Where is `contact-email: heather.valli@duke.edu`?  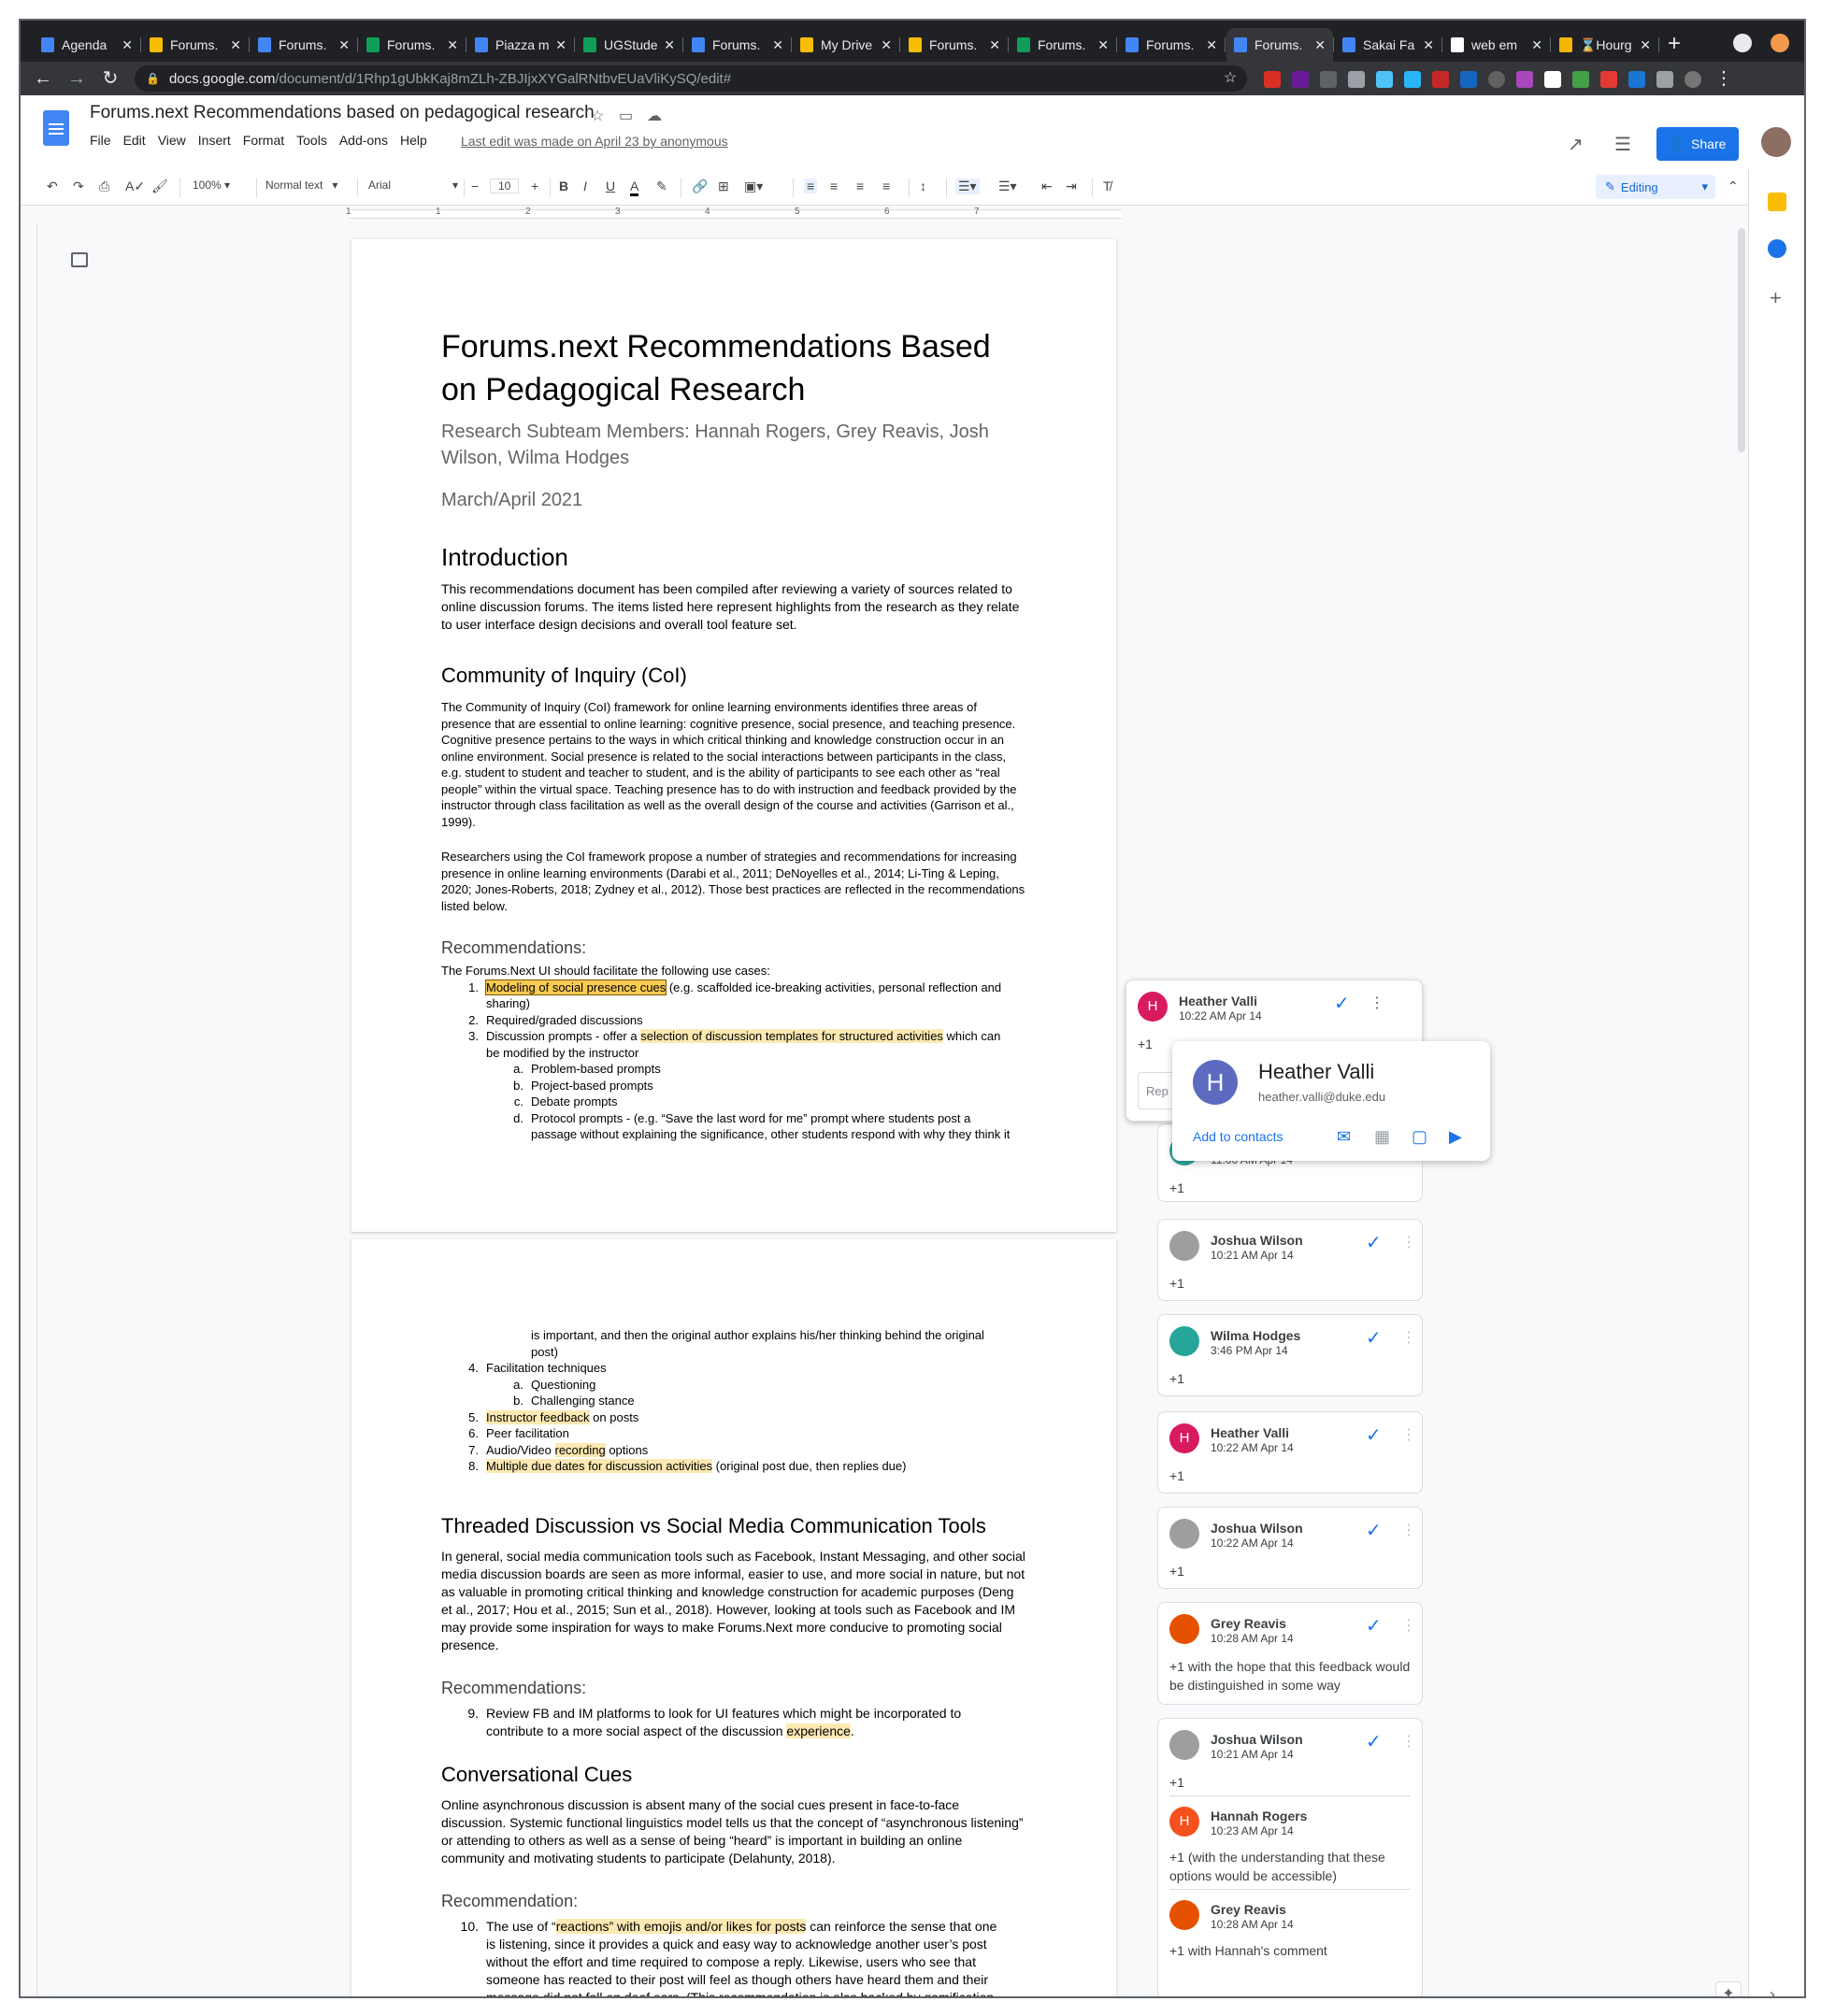 contact-email: heather.valli@duke.edu is located at coordinates (1321, 1097).